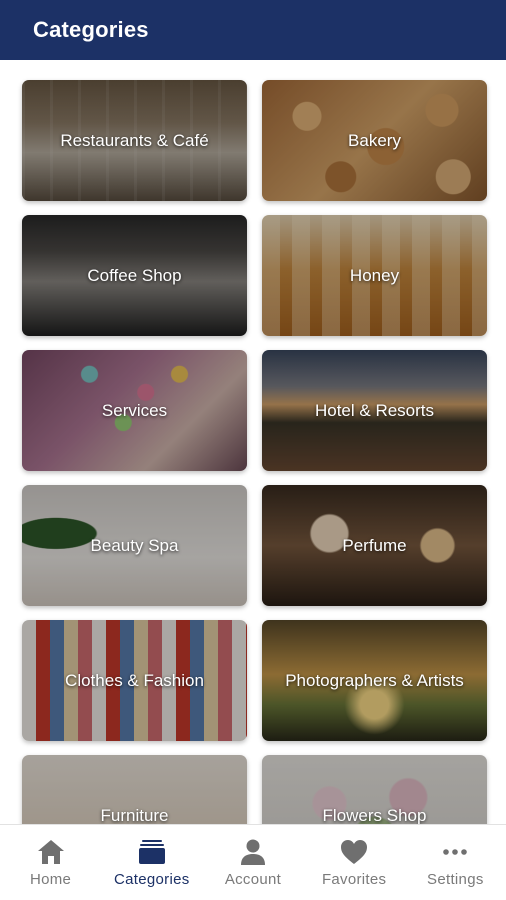  I want to click on category-label: Honey, so click(374, 275).